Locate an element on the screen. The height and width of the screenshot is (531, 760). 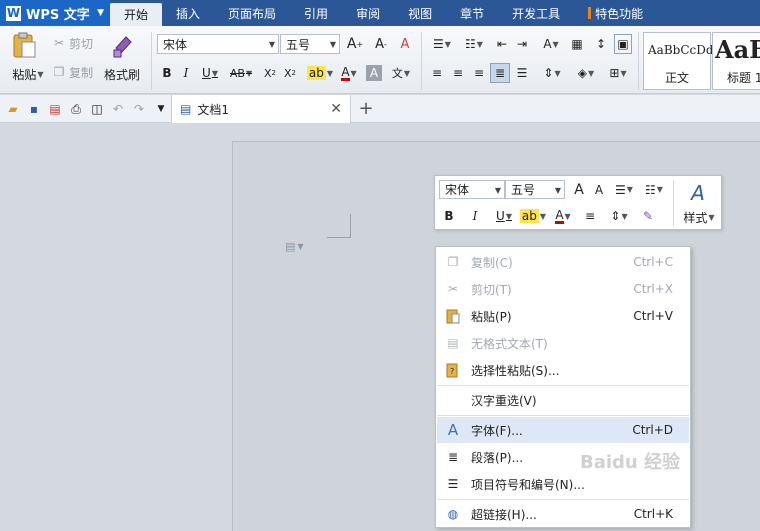
style-normal: AaBbCcDd 正文 is located at coordinates (678, 61).